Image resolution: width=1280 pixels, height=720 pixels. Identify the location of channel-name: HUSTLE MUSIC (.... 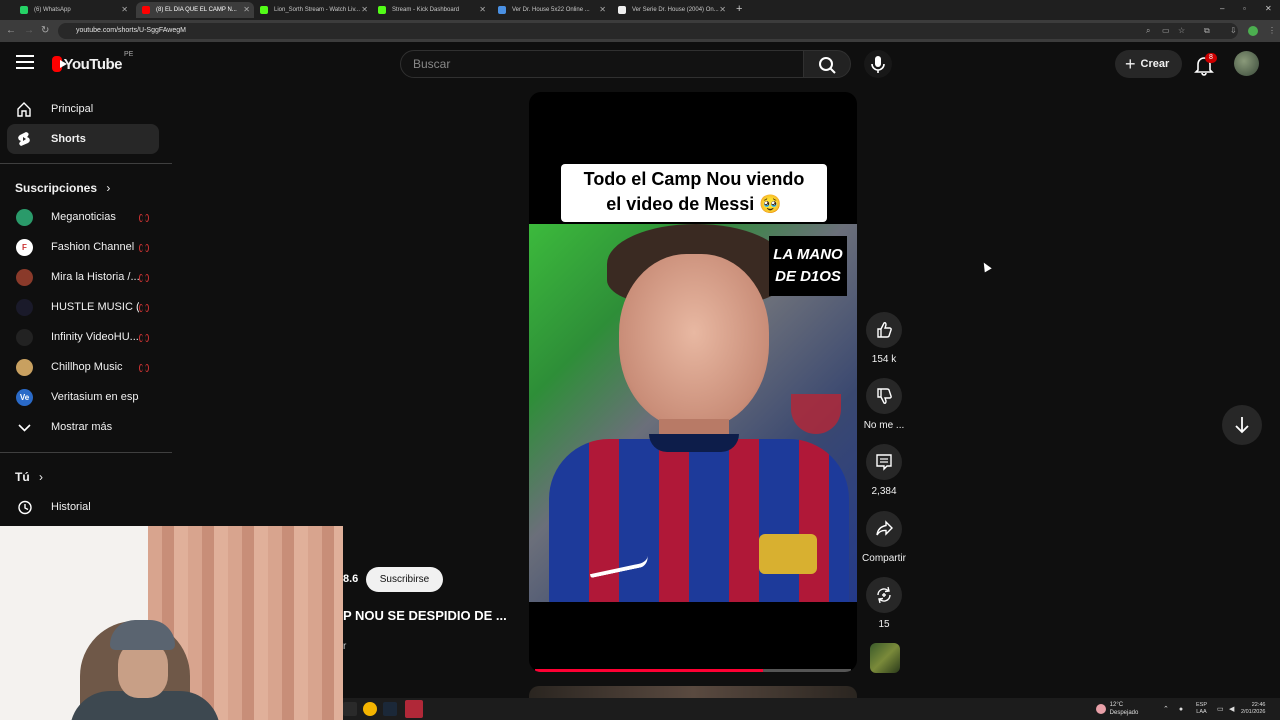
(95, 307).